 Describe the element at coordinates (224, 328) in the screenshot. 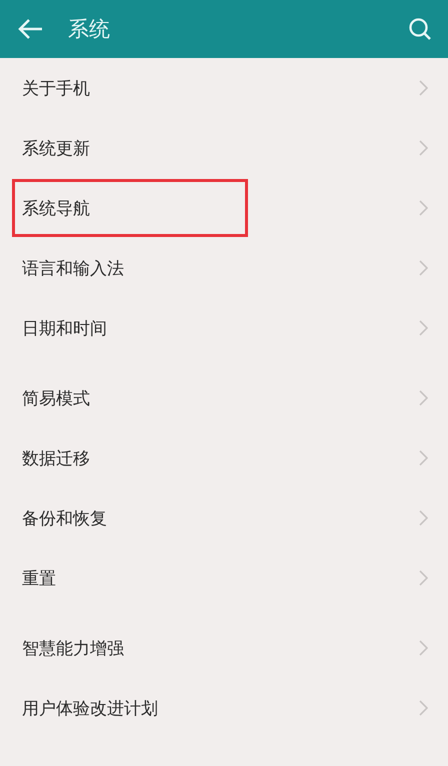

I see `settings-item: 日期和时间` at that location.